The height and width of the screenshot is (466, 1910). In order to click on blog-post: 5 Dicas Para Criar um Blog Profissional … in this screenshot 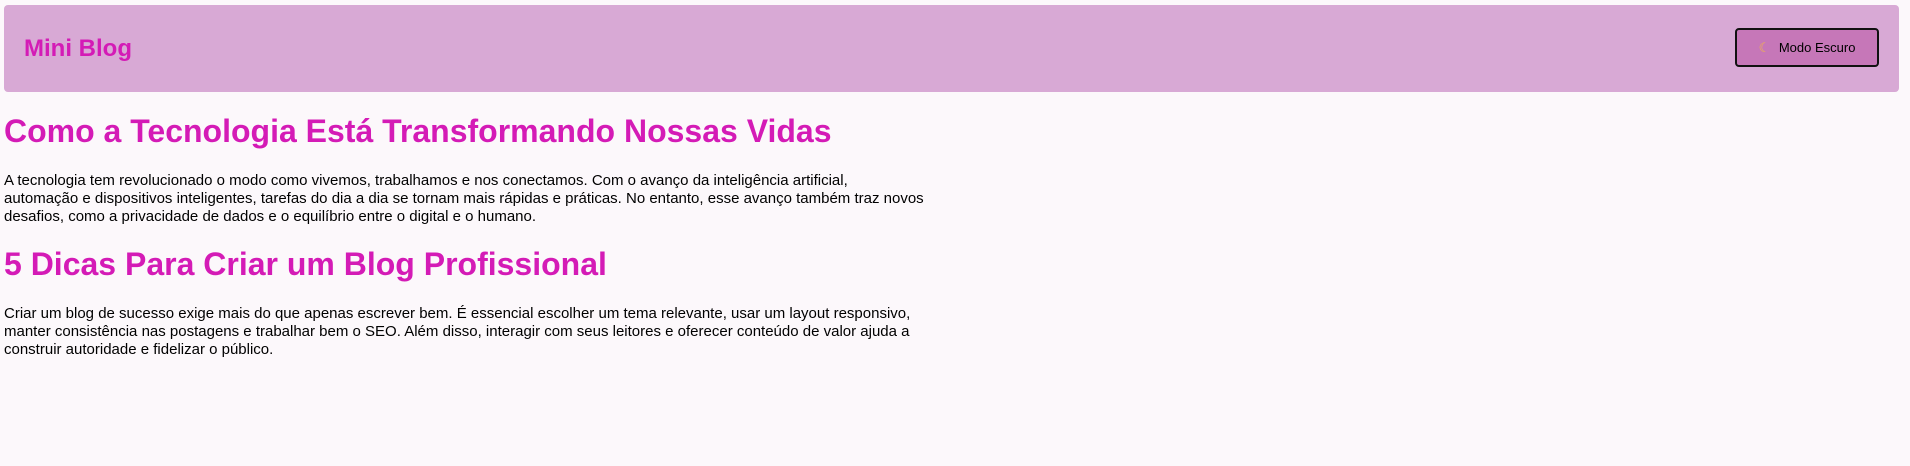, I will do `click(494, 302)`.